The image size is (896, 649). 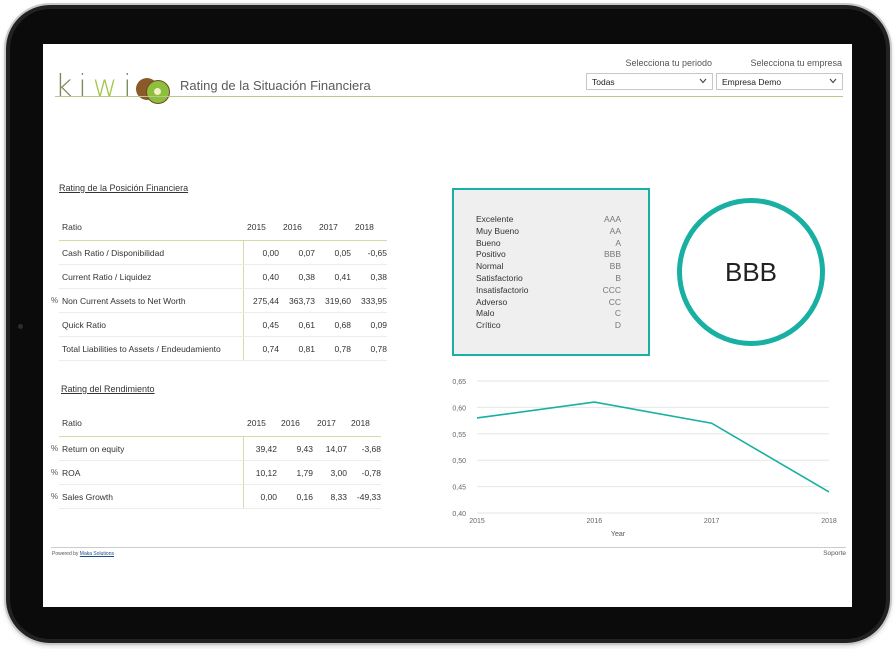 I want to click on rating-legend-code: CC, so click(x=614, y=301).